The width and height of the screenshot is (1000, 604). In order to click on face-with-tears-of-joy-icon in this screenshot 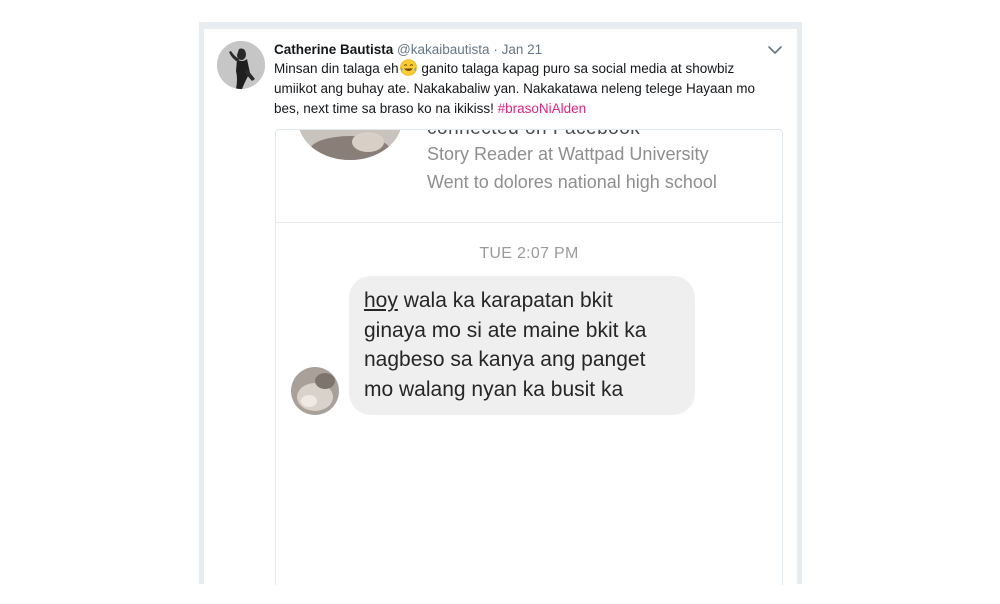, I will do `click(408, 67)`.